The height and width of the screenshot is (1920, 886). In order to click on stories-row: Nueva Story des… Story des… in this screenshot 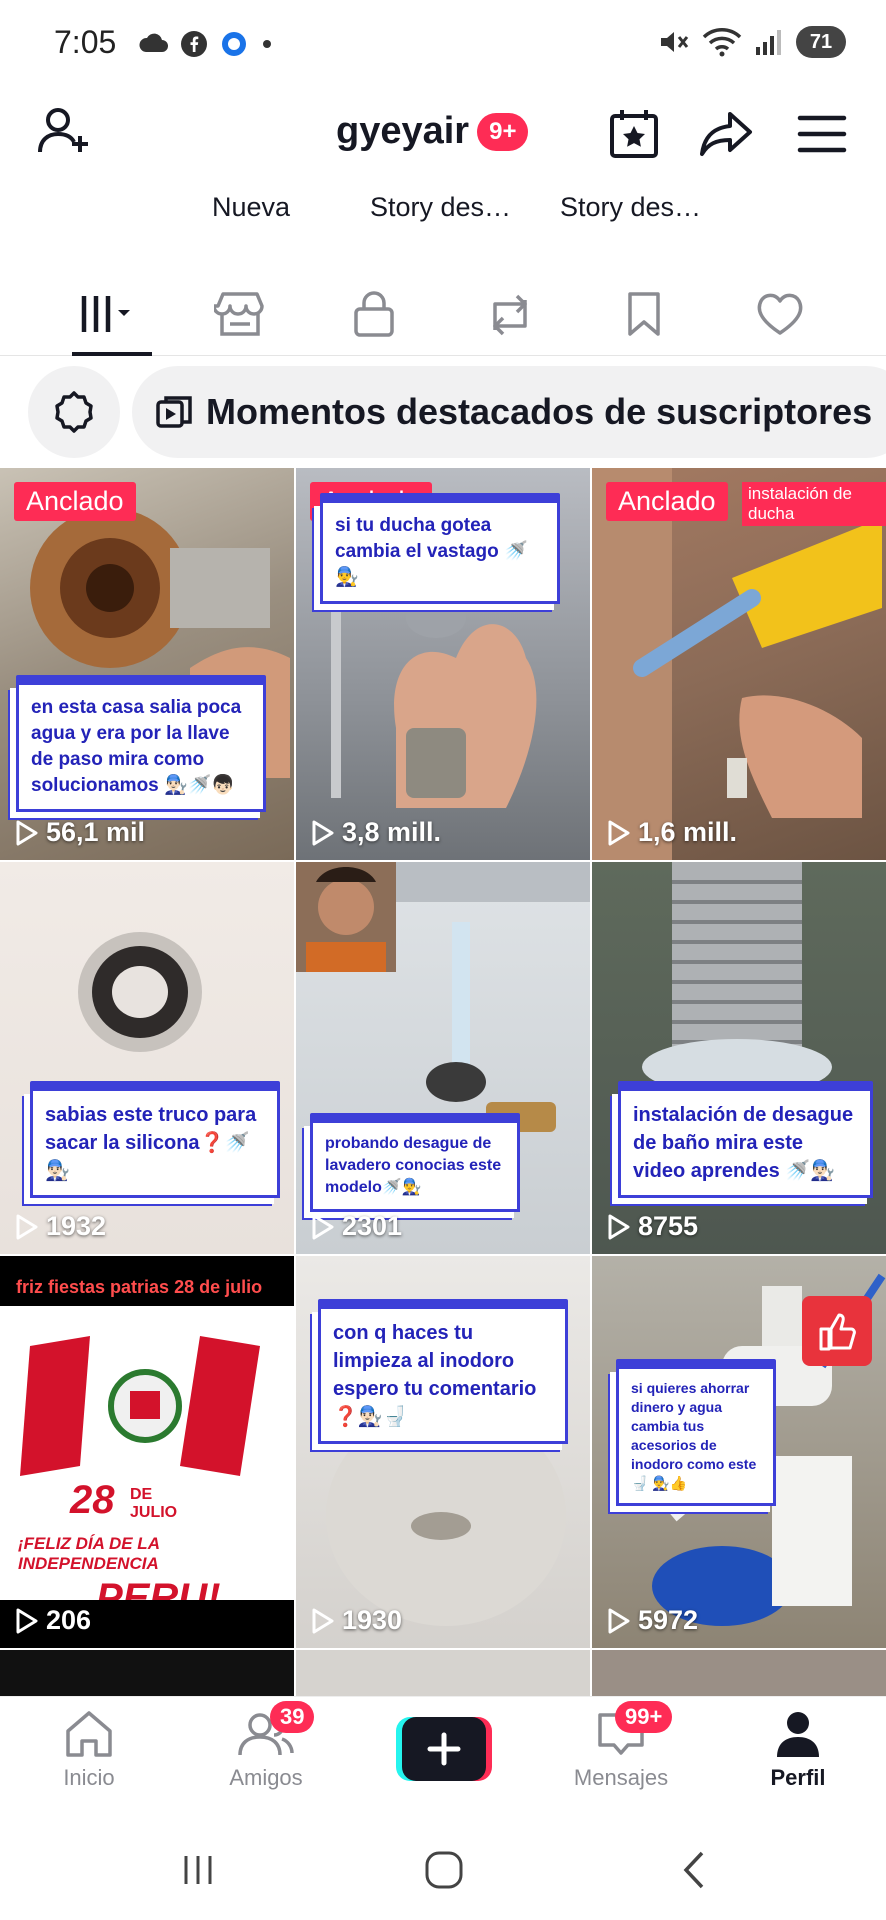, I will do `click(443, 215)`.